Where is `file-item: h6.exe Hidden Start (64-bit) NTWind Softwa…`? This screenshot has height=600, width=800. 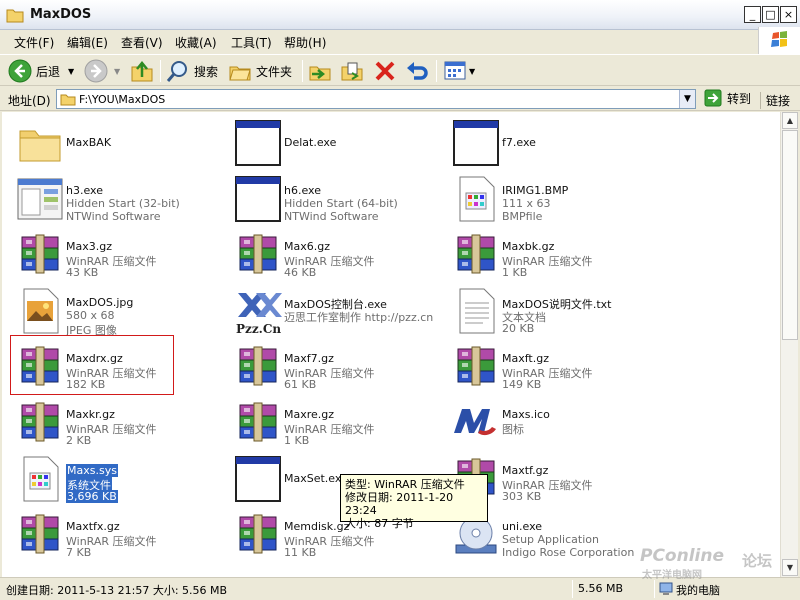 file-item: h6.exe Hidden Start (64-bit) NTWind Softwa… is located at coordinates (333, 199).